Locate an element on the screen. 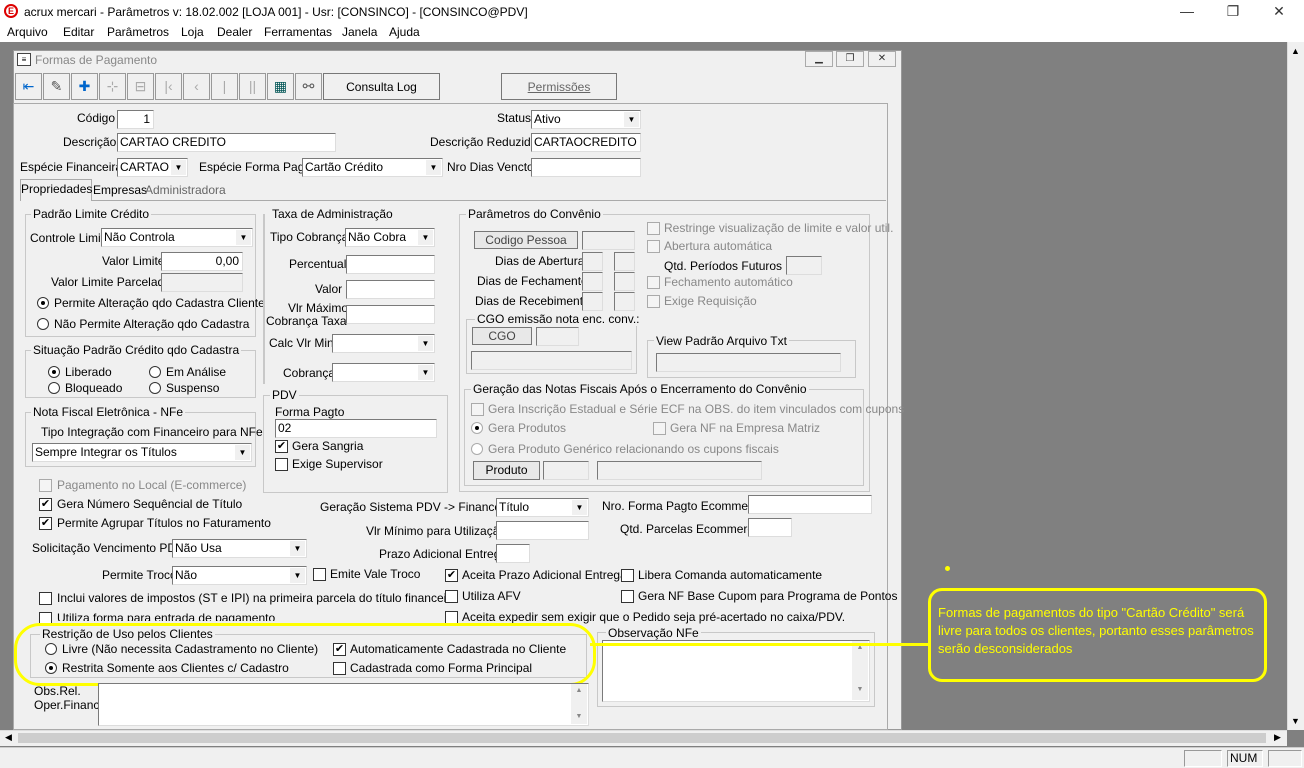 This screenshot has height=768, width=1304. liberado-radio is located at coordinates (54, 372).